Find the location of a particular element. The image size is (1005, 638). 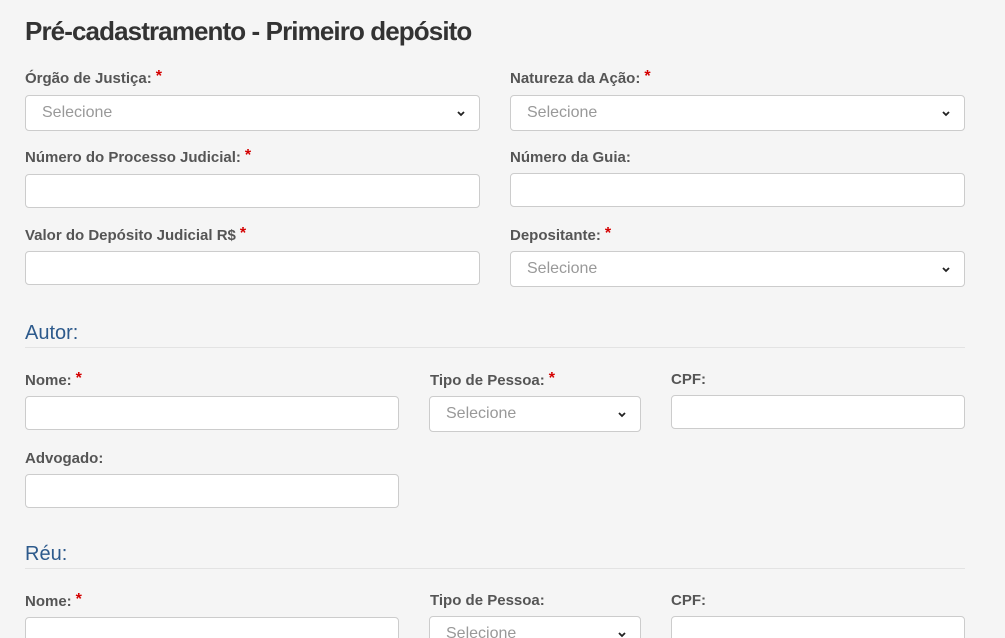

valor-deposito-label: Valor do Depósito Judicial R$ * is located at coordinates (136, 235).